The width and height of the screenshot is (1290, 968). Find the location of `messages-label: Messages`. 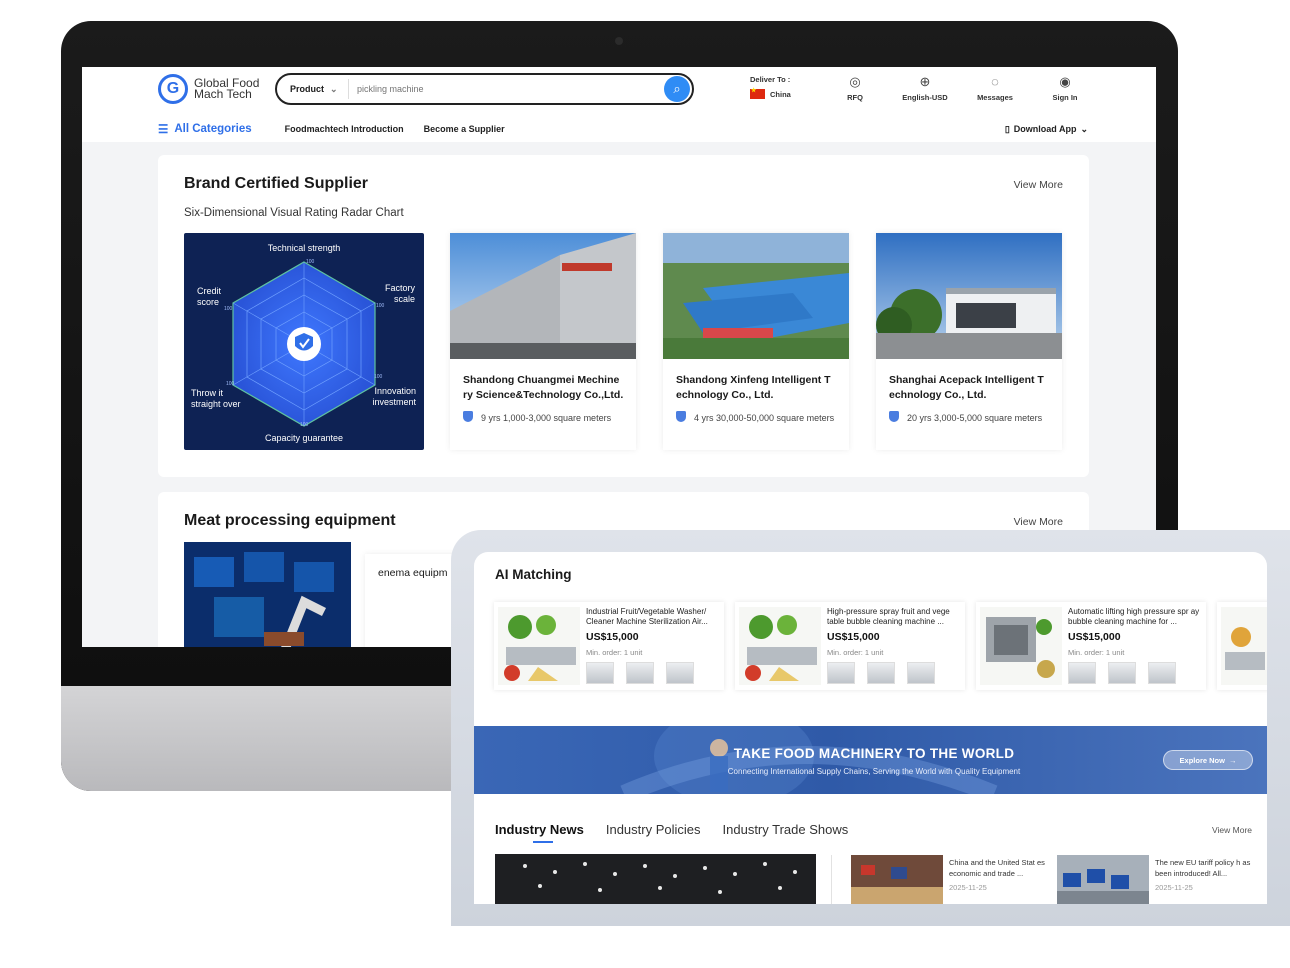

messages-label: Messages is located at coordinates (995, 97).